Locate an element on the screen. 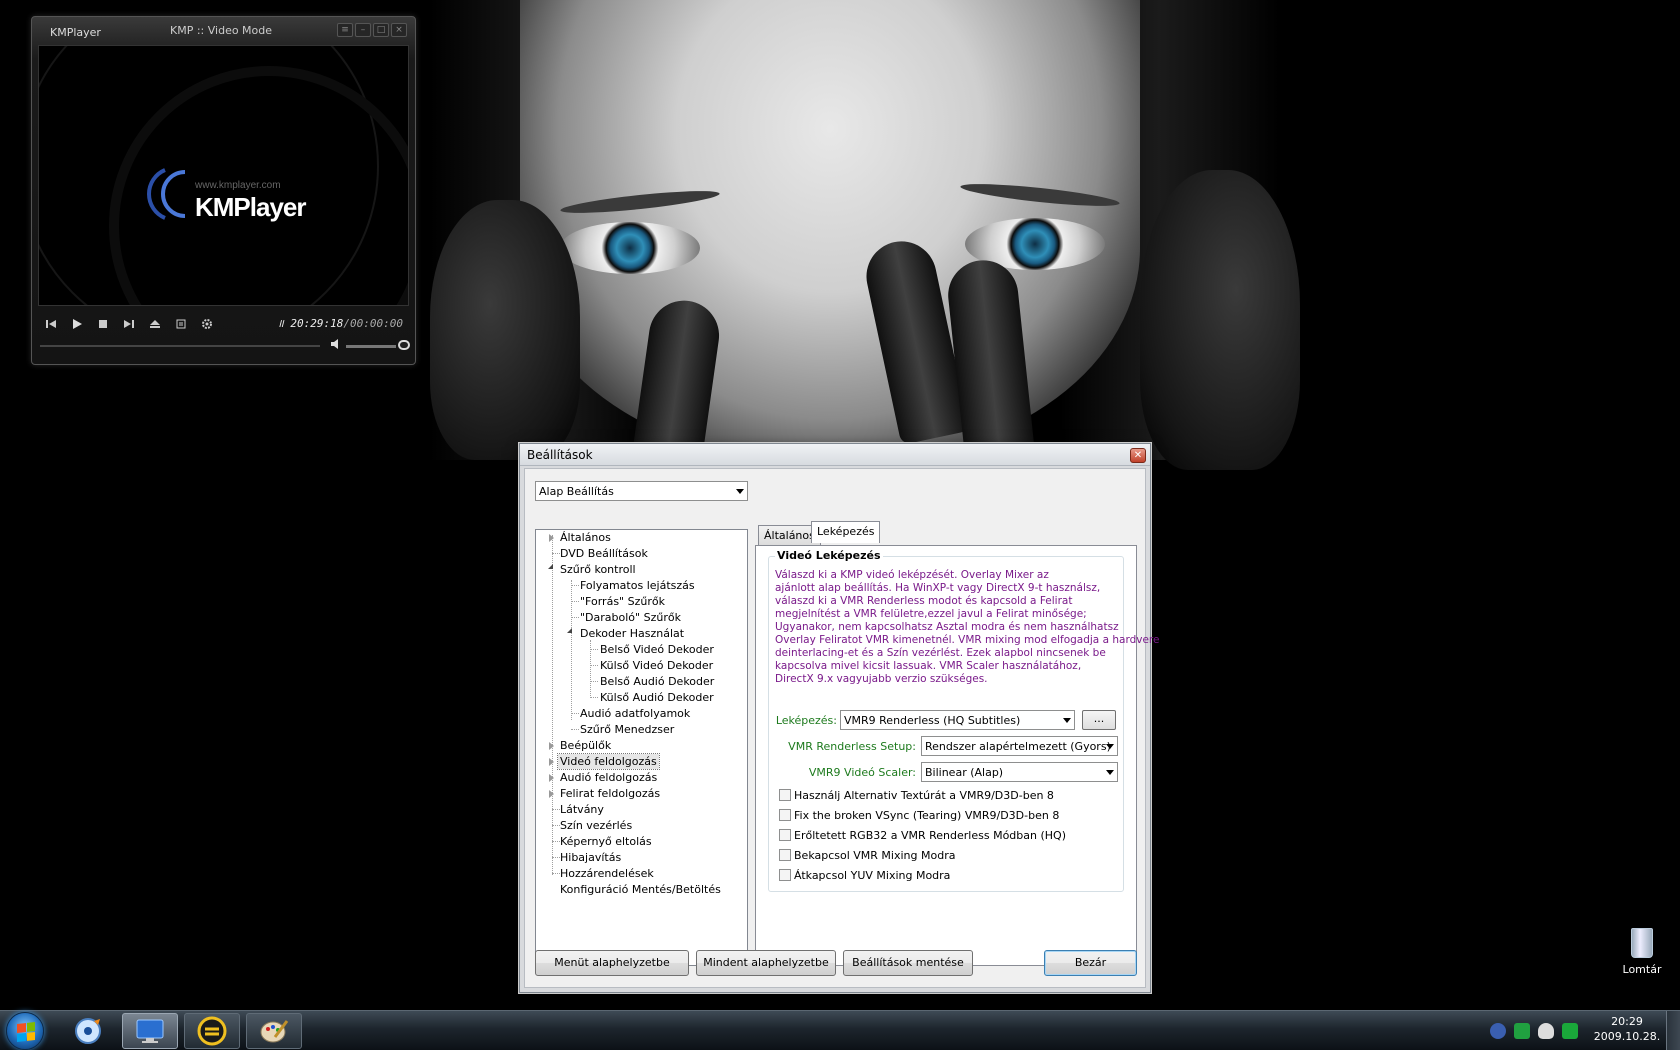  tree-item-felirat: Felirat feldolgozás is located at coordinates (610, 793).